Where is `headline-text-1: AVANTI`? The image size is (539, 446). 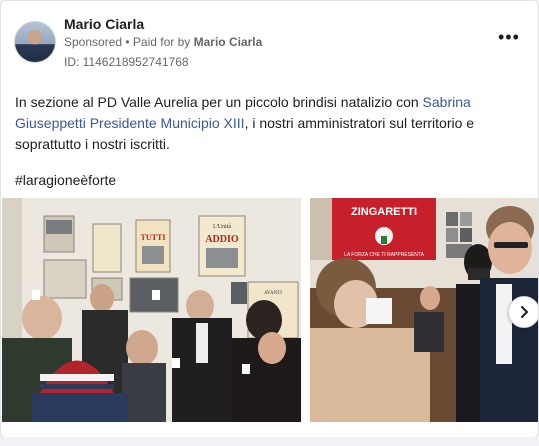 headline-text-1: AVANTI is located at coordinates (273, 293).